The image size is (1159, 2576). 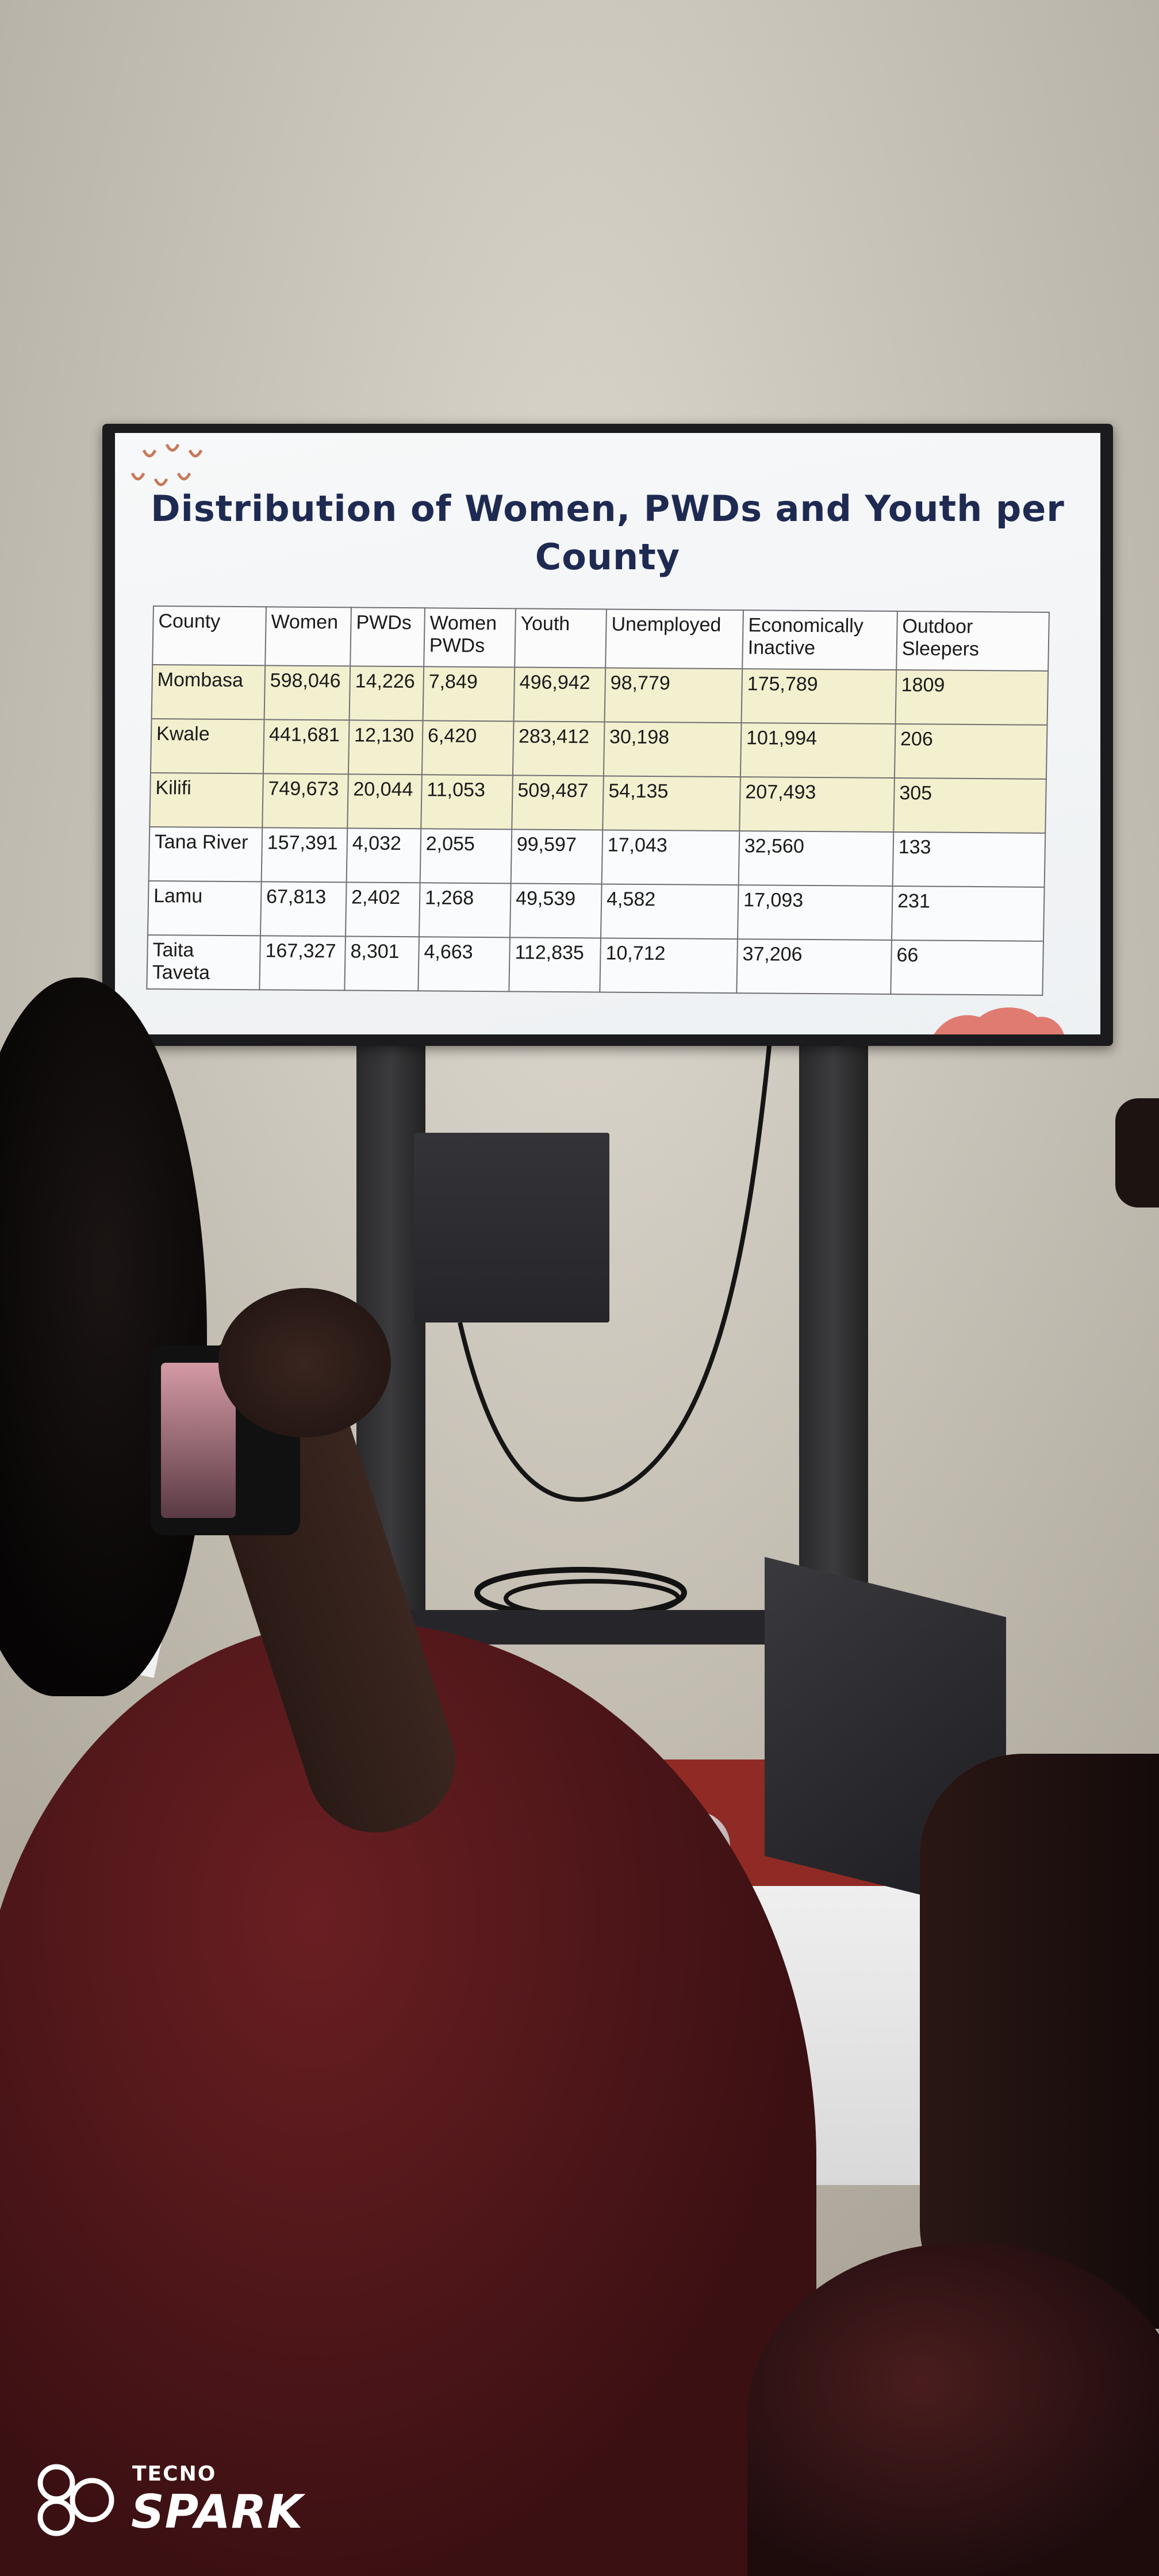 I want to click on header-women-pwds: Women PWDs, so click(x=470, y=638).